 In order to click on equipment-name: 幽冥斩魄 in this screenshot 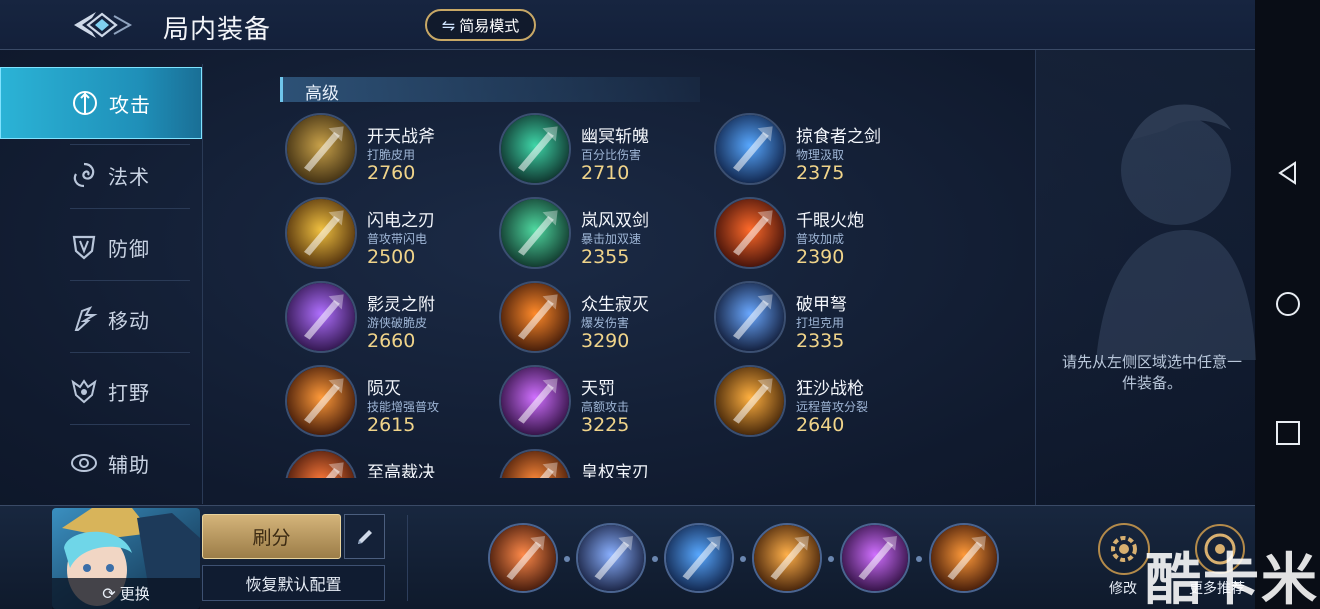, I will do `click(615, 137)`.